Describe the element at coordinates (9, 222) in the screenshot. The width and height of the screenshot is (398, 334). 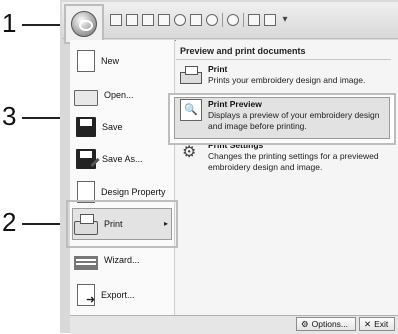
I see `callout-2: 2` at that location.